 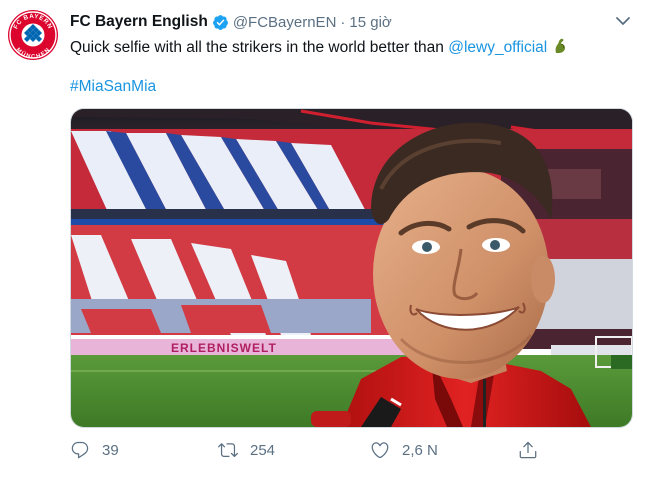 I want to click on hashtag-line: #MiaSanMia, so click(x=113, y=87).